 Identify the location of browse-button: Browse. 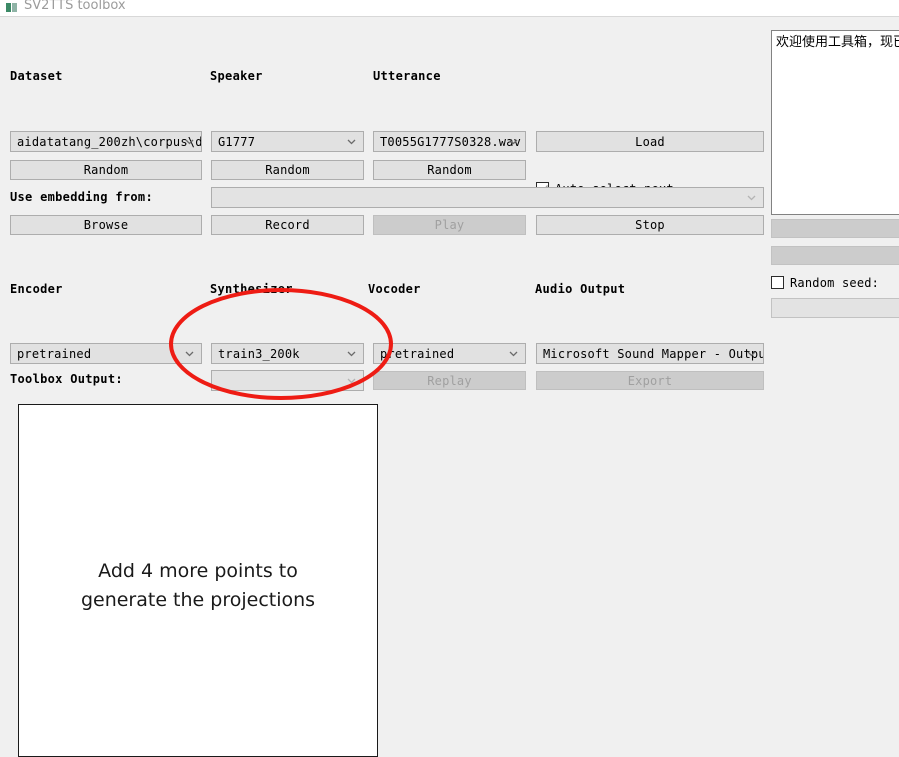
(106, 225).